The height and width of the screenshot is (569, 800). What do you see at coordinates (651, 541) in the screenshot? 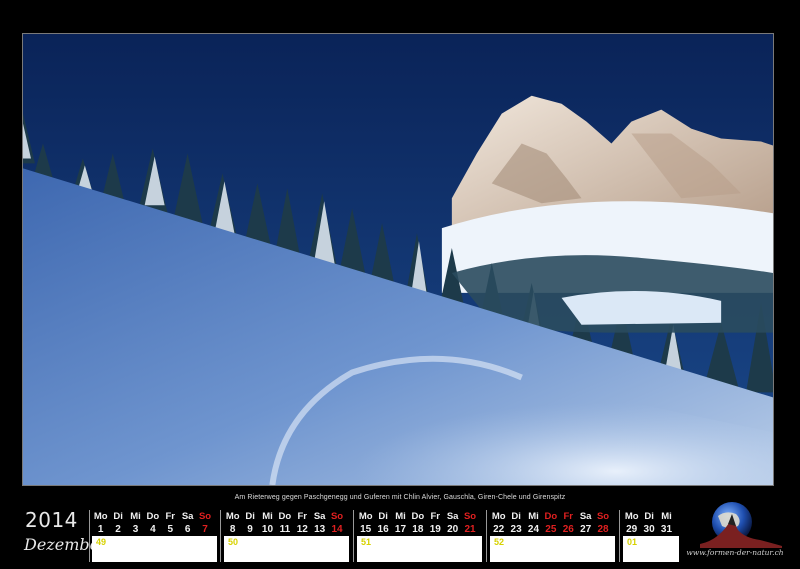
I see `week-number: 01` at bounding box center [651, 541].